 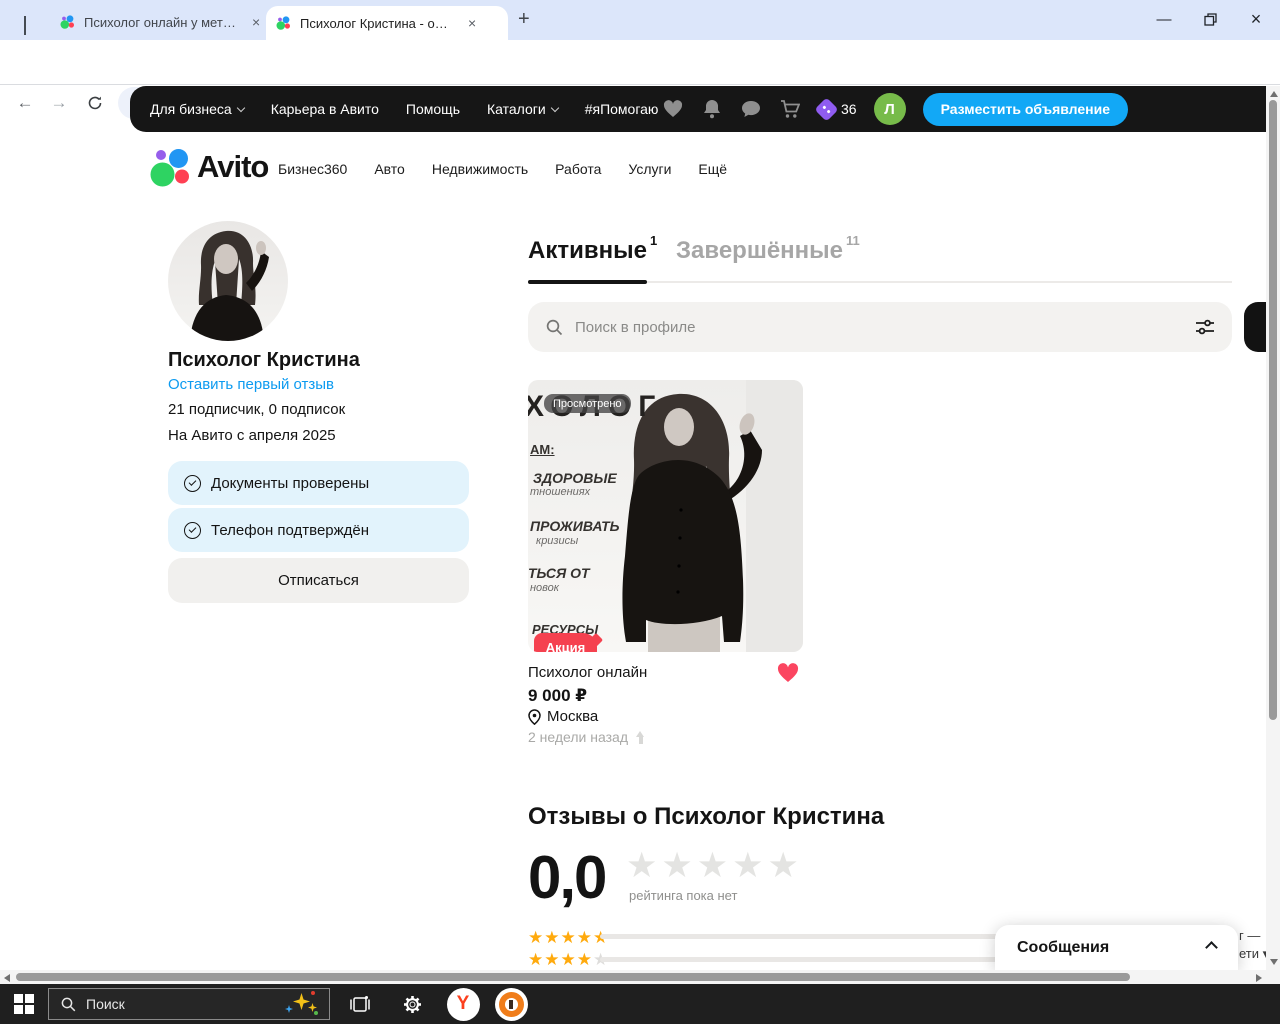 What do you see at coordinates (1273, 410) in the screenshot?
I see `vertical-scroll-thumb` at bounding box center [1273, 410].